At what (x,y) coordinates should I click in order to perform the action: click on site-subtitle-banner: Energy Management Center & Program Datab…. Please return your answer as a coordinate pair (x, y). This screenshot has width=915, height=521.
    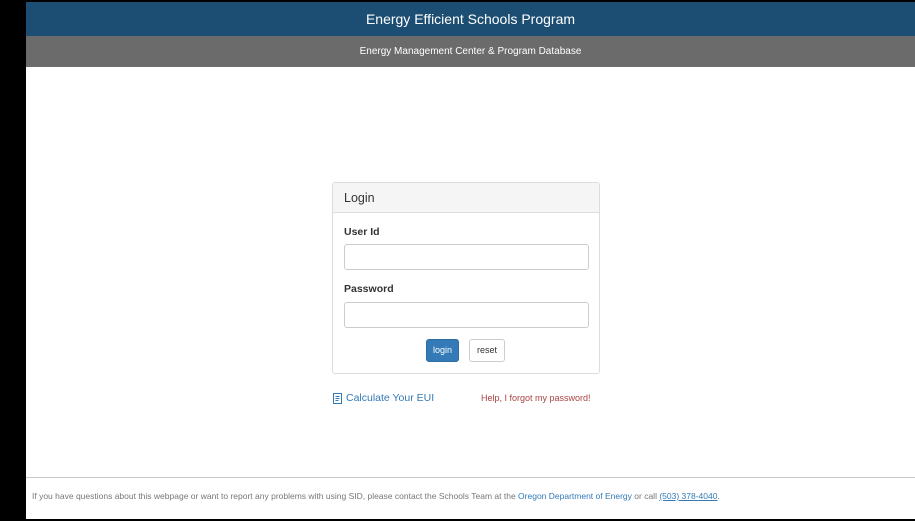
    Looking at the image, I should click on (470, 51).